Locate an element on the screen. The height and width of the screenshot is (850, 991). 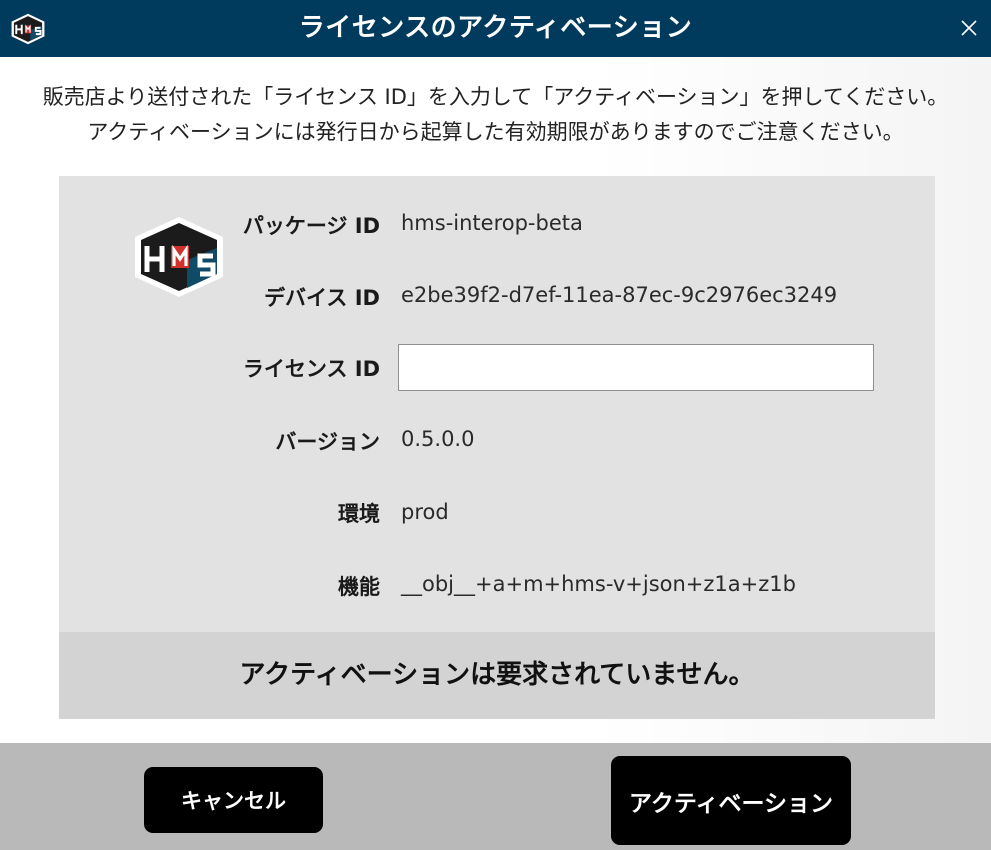
features-label: 機能 is located at coordinates (359, 587).